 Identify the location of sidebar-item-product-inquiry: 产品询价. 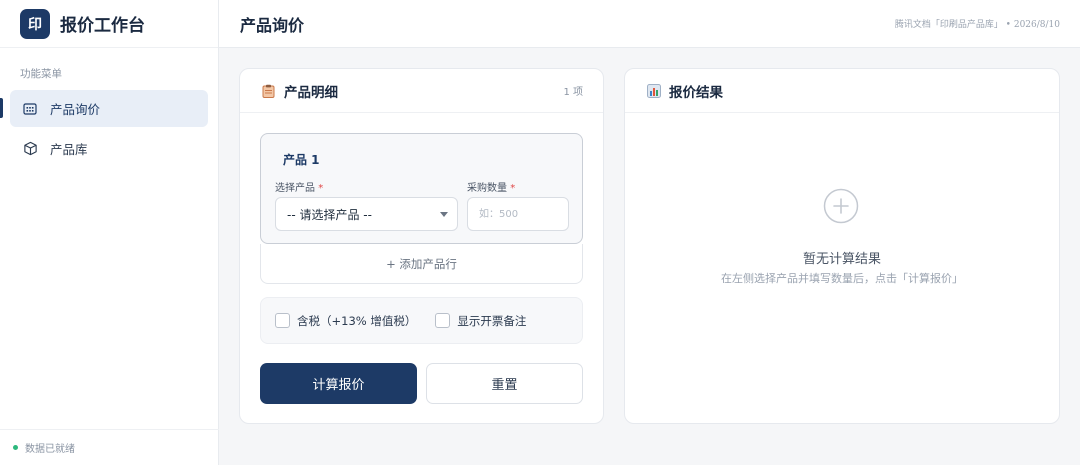
(109, 108).